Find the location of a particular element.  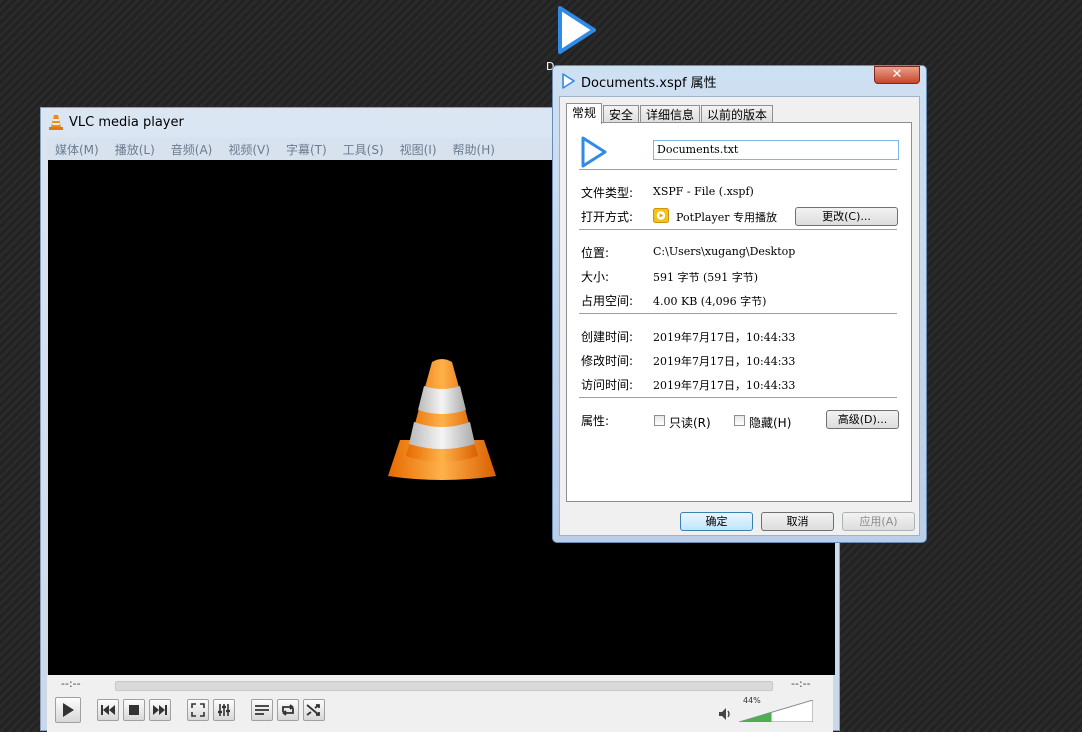

disk-size-value: 4.00 KB (4,096 字节) is located at coordinates (710, 301).